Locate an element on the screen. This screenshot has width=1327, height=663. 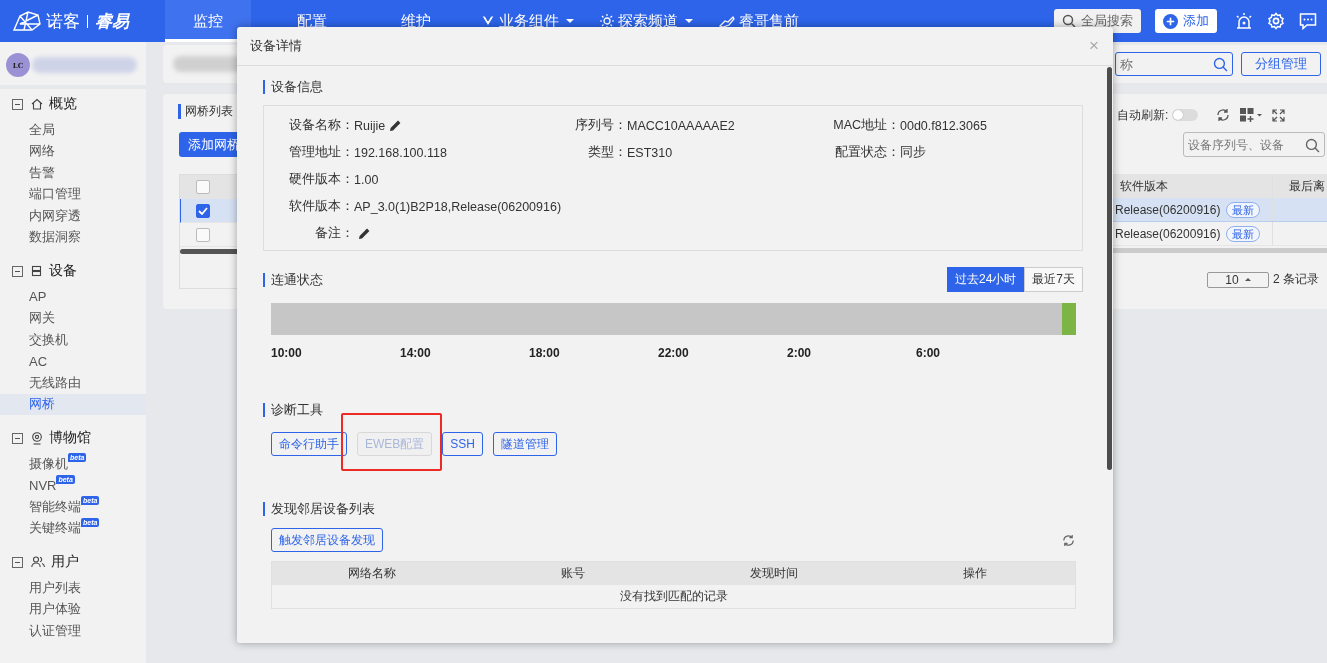
sidebar-item: 认证管理 is located at coordinates (73, 631).